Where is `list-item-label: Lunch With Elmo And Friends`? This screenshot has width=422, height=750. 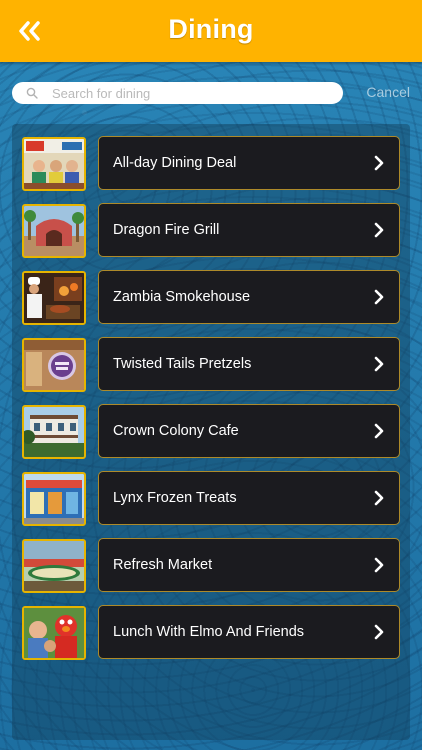 list-item-label: Lunch With Elmo And Friends is located at coordinates (209, 632).